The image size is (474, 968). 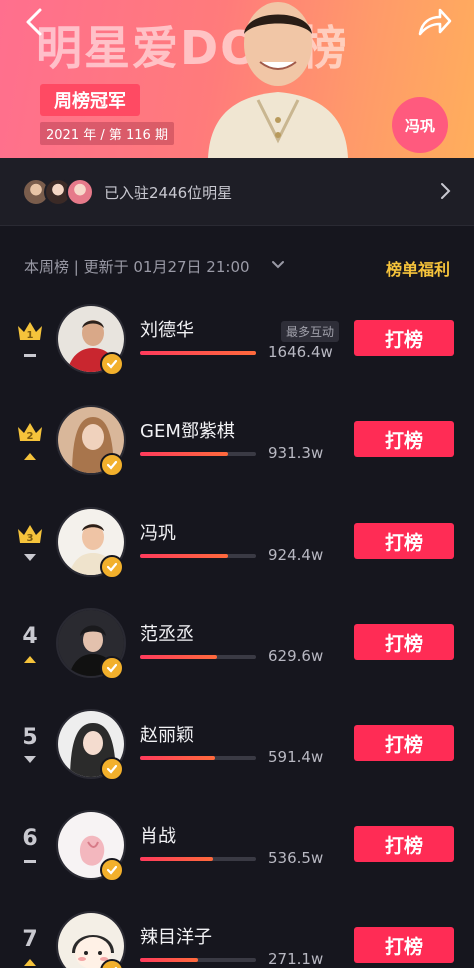 I want to click on star-name: 范丞丞, so click(x=167, y=634).